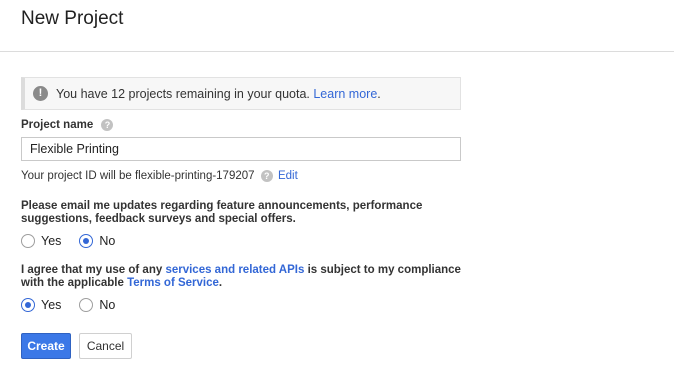 The image size is (674, 371). I want to click on terms-no-label: No, so click(107, 305).